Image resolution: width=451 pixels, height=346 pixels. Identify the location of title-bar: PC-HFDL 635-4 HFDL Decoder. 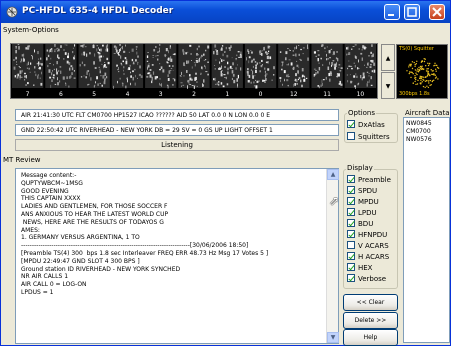
(225, 12).